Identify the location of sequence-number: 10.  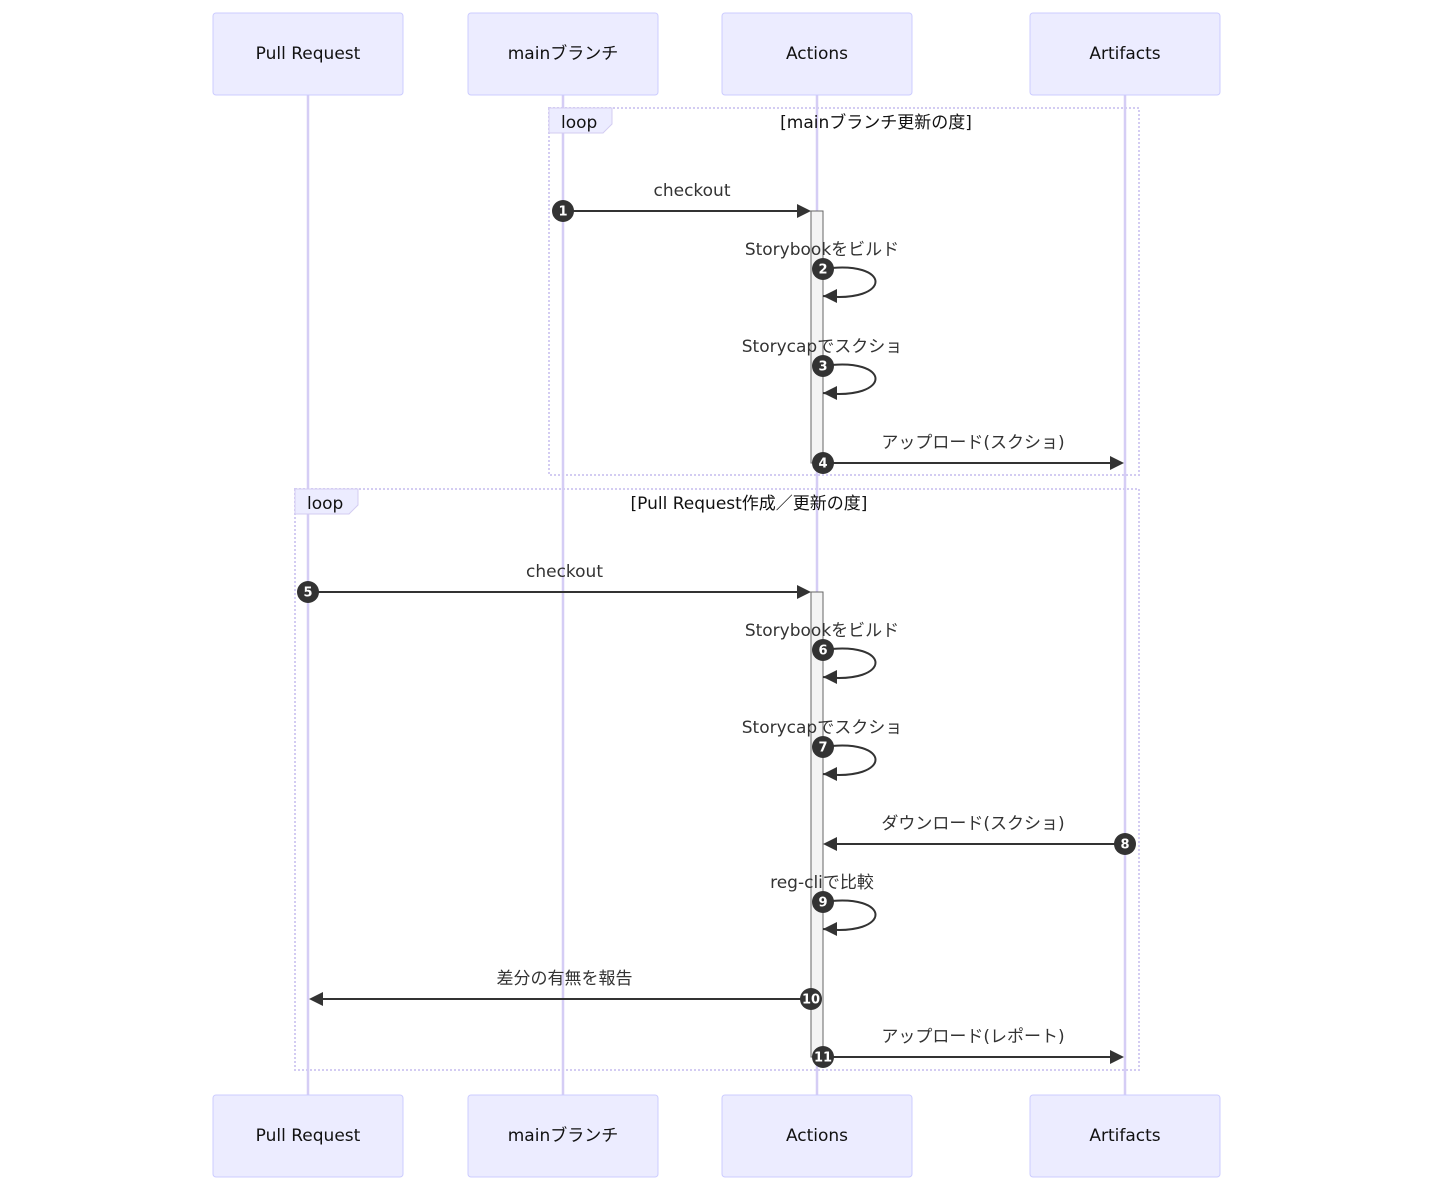
(811, 1000).